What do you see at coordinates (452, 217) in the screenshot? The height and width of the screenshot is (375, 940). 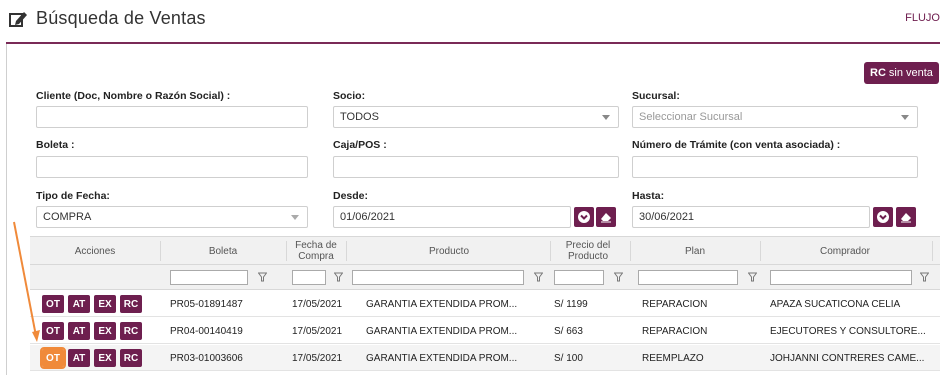 I see `desde-input: 01/06/2021` at bounding box center [452, 217].